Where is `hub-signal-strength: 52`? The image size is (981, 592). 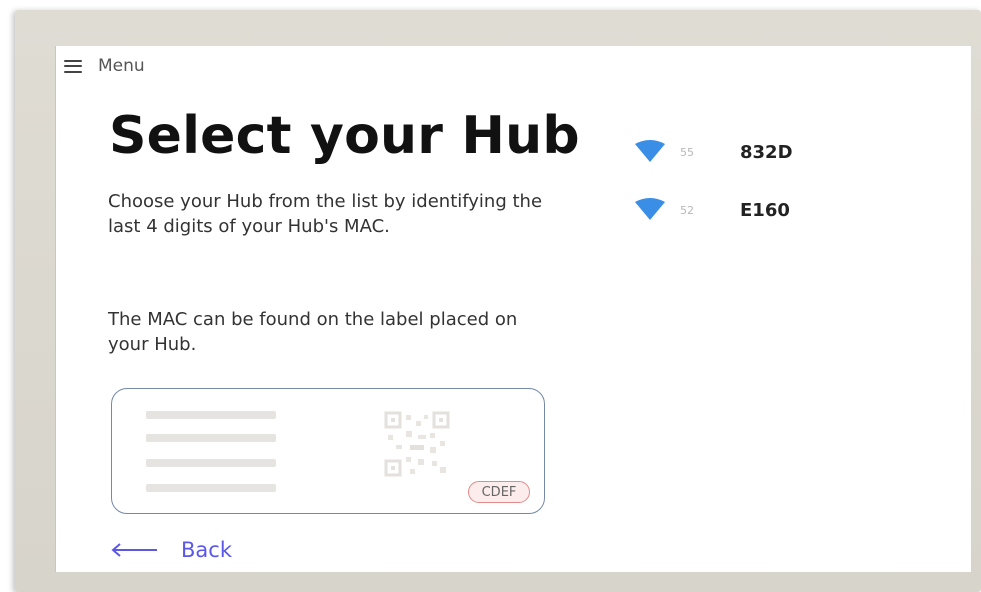 hub-signal-strength: 52 is located at coordinates (687, 210).